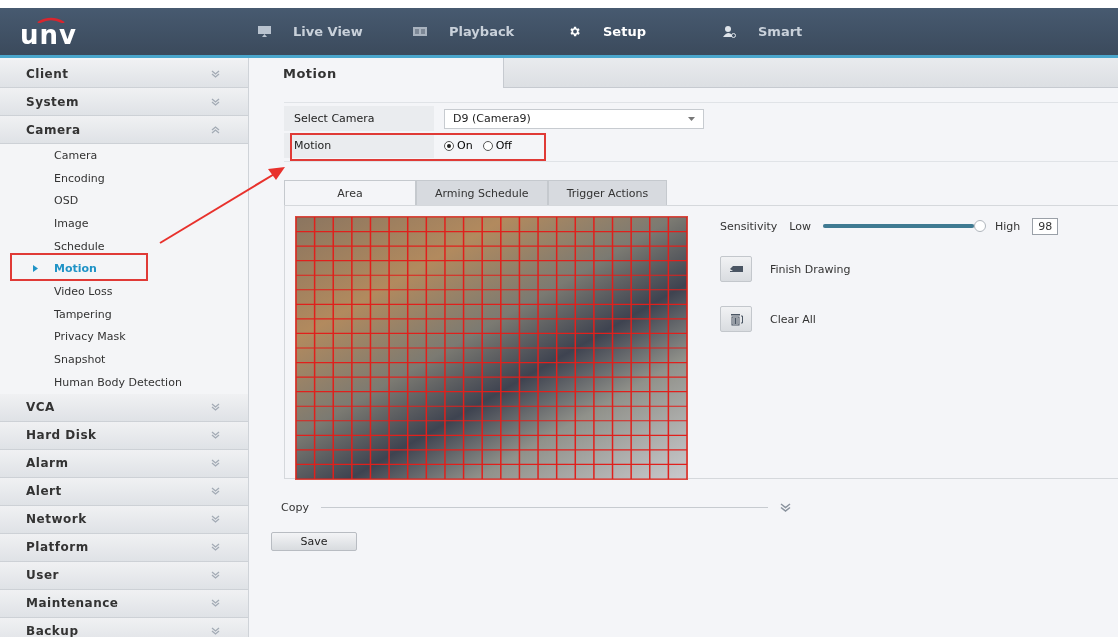  Describe the element at coordinates (902, 226) in the screenshot. I see `sensitivity-slider` at that location.